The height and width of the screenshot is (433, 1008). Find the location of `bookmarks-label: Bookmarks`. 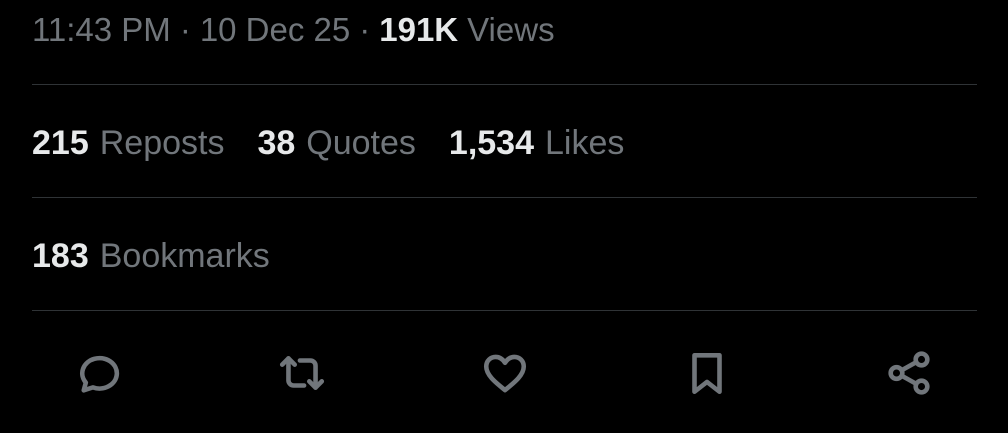

bookmarks-label: Bookmarks is located at coordinates (184, 255).